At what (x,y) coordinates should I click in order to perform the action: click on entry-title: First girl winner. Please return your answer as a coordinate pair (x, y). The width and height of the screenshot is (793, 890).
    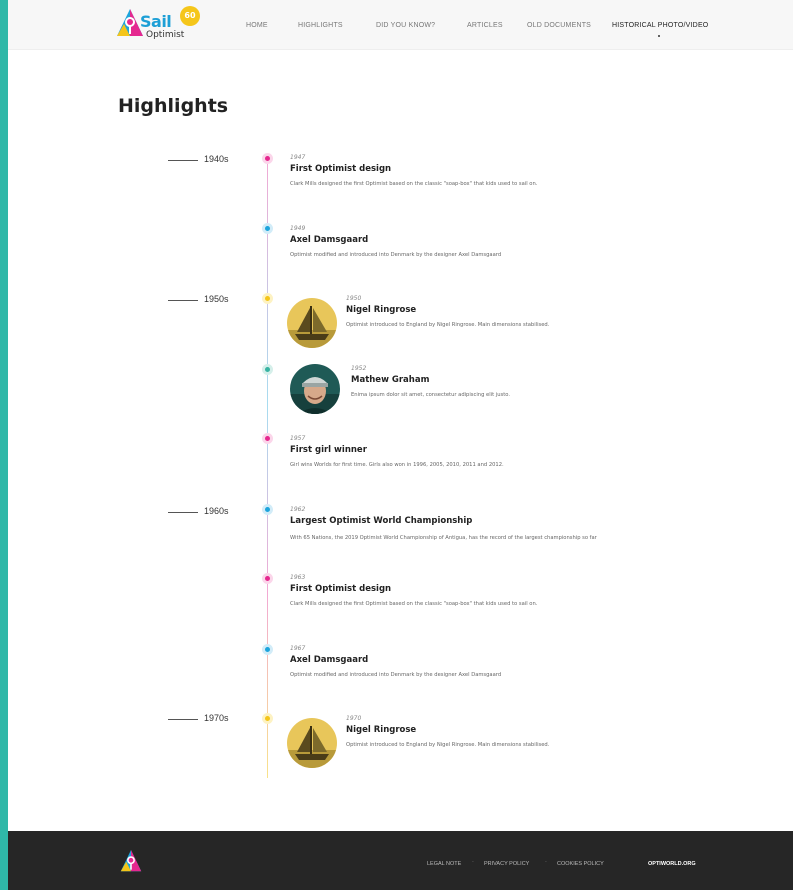
    Looking at the image, I should click on (328, 450).